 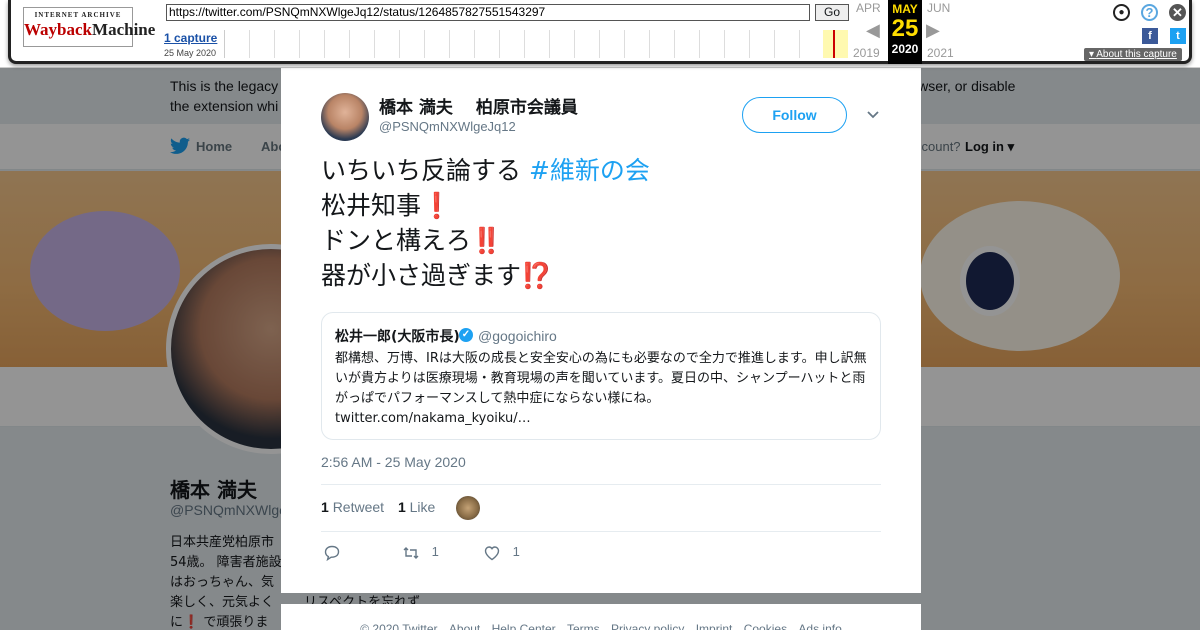 I want to click on footer-link-terms: Terms, so click(x=583, y=626).